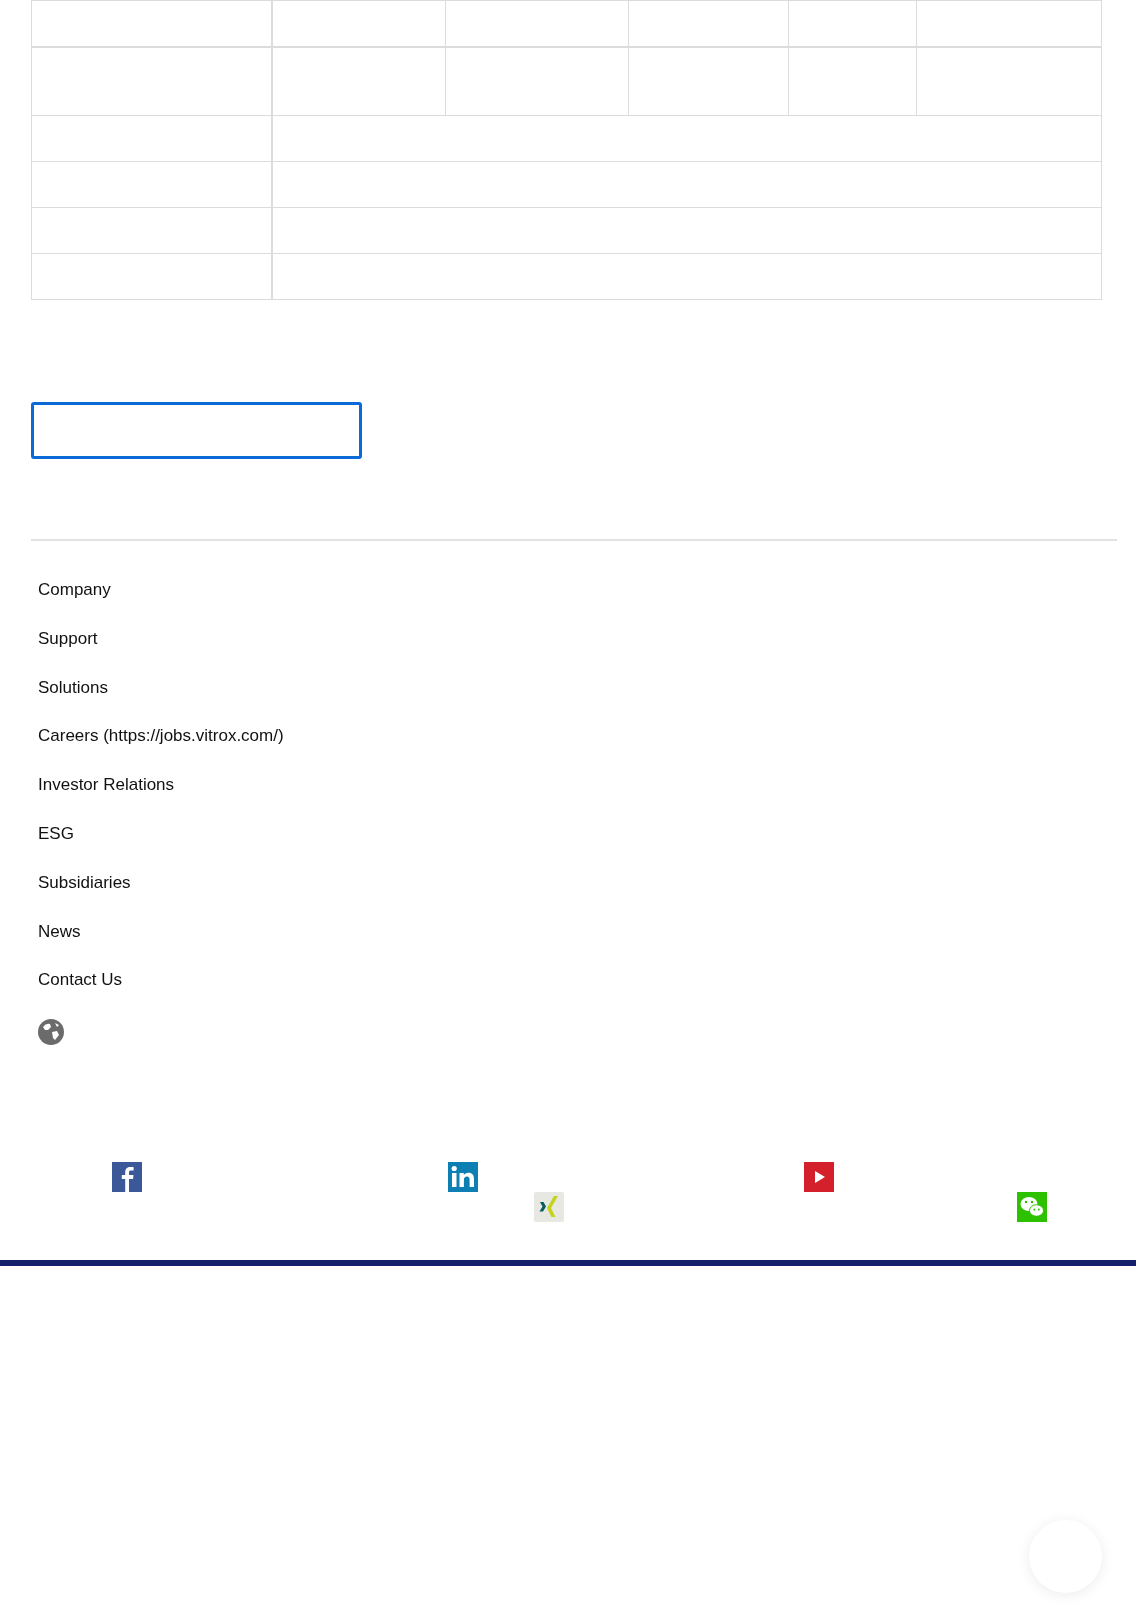 The width and height of the screenshot is (1136, 1608). What do you see at coordinates (127, 1177) in the screenshot?
I see `facebook-icon` at bounding box center [127, 1177].